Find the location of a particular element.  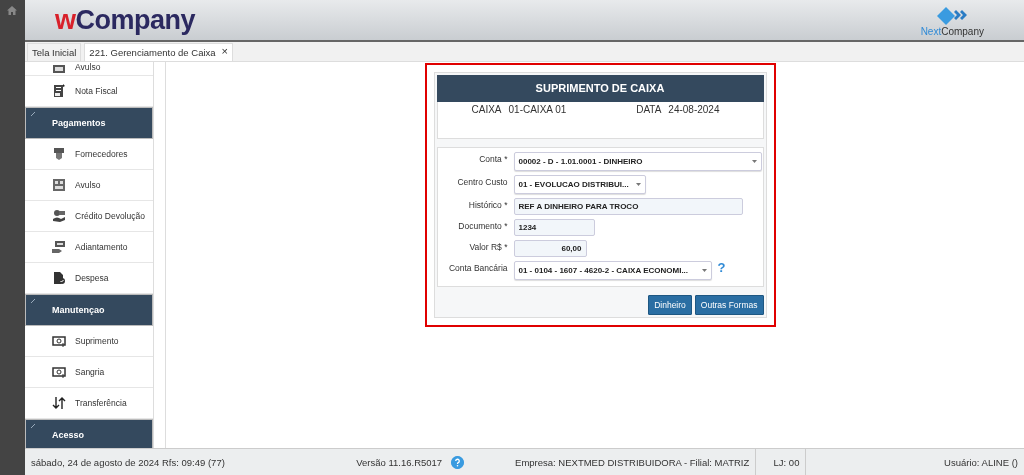

company-logo: wCompany is located at coordinates (125, 20).